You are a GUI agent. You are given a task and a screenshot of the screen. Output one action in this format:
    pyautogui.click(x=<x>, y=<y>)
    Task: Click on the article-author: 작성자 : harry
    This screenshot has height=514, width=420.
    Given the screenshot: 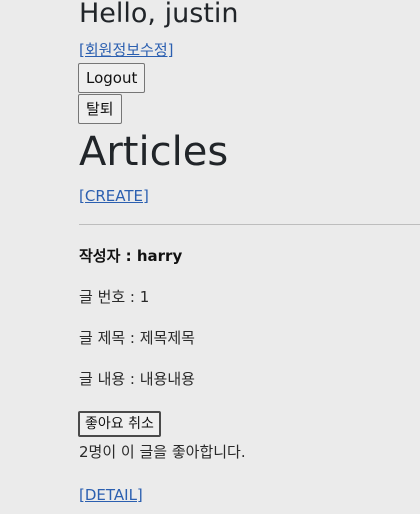 What is the action you would take?
    pyautogui.click(x=131, y=256)
    